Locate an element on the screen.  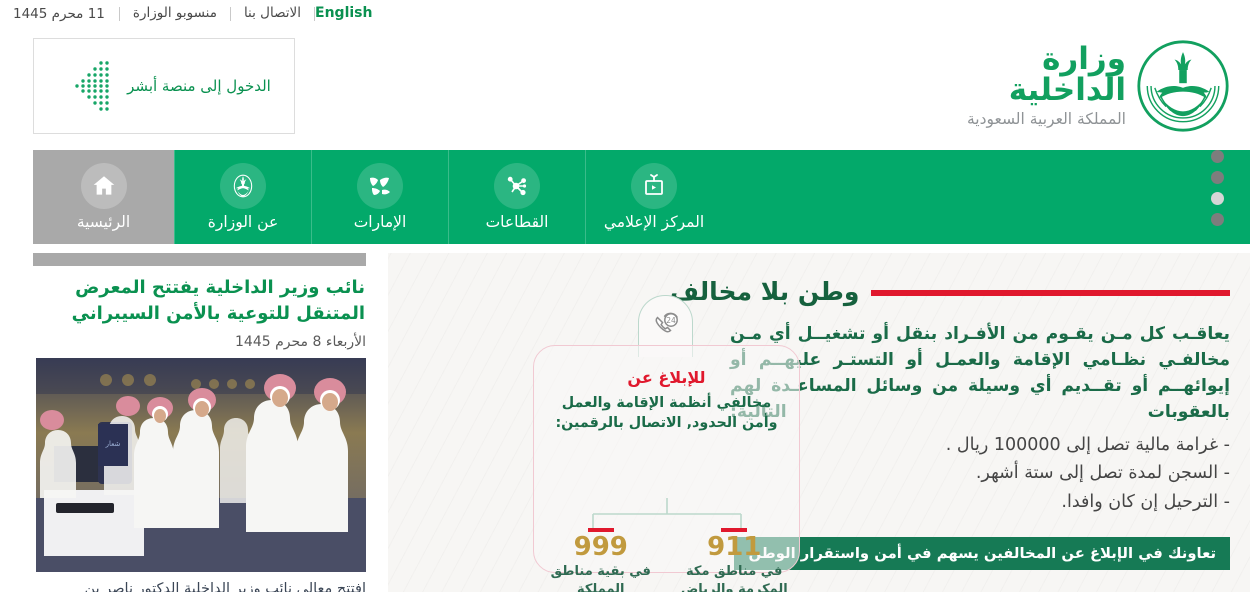
infographic-title: وطن بلا مخالف is located at coordinates (765, 291).